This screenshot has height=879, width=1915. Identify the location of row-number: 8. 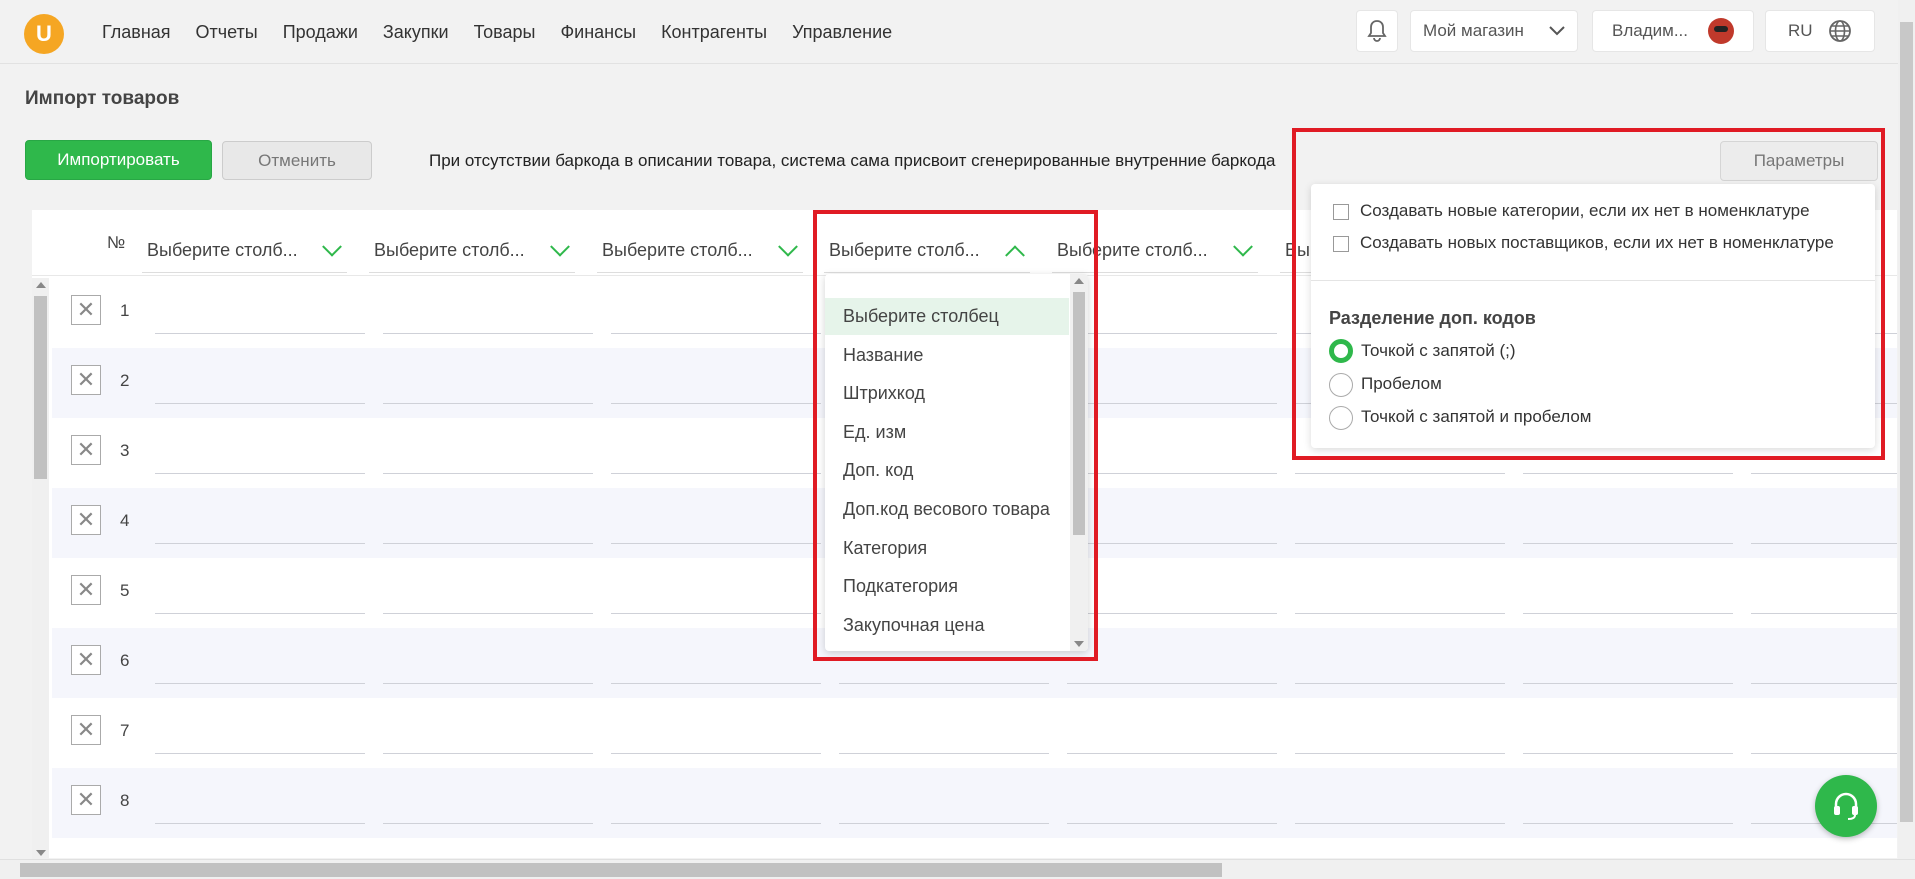
(125, 800).